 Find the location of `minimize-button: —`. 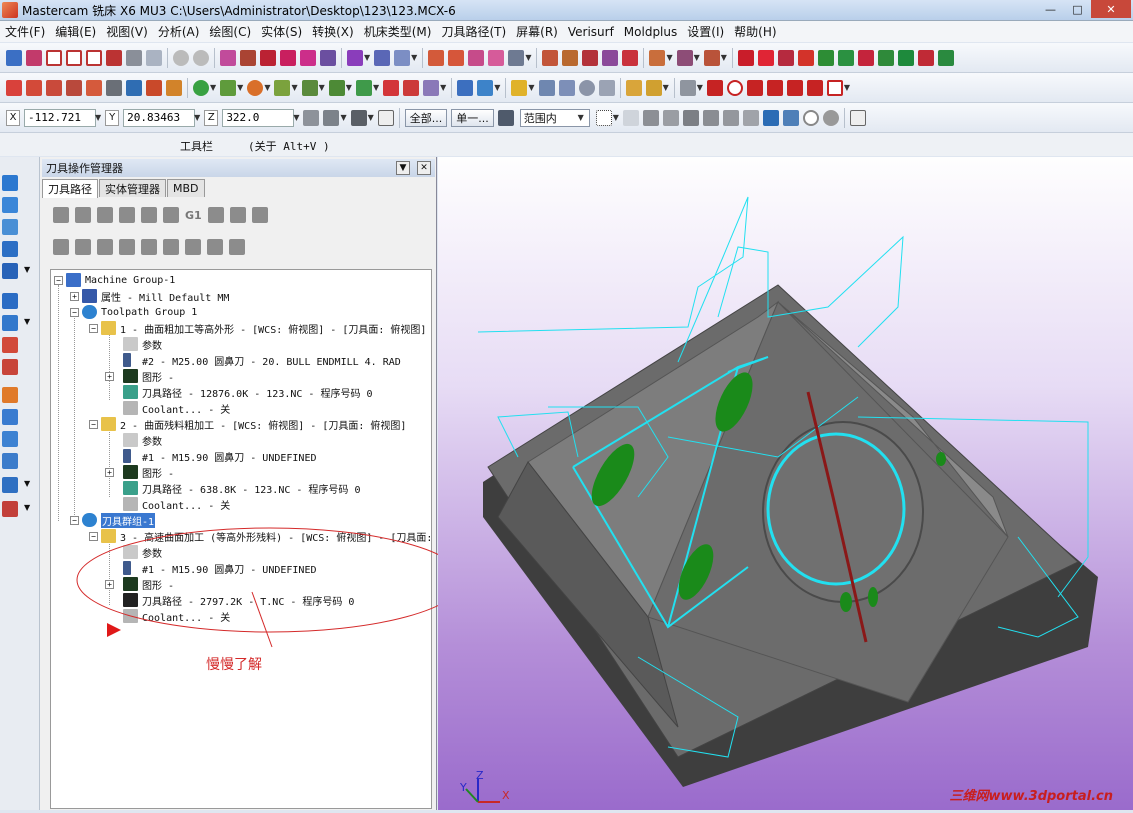

minimize-button: — is located at coordinates (1050, 9).